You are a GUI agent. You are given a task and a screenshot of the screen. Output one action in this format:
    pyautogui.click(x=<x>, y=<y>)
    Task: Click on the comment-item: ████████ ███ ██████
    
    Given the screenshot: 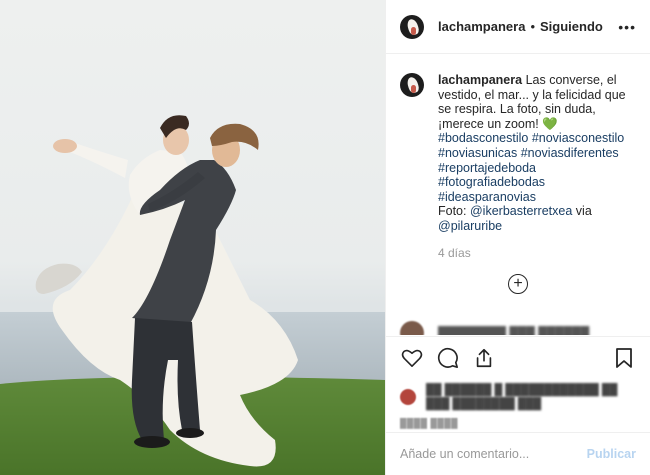 What is the action you would take?
    pyautogui.click(x=494, y=328)
    